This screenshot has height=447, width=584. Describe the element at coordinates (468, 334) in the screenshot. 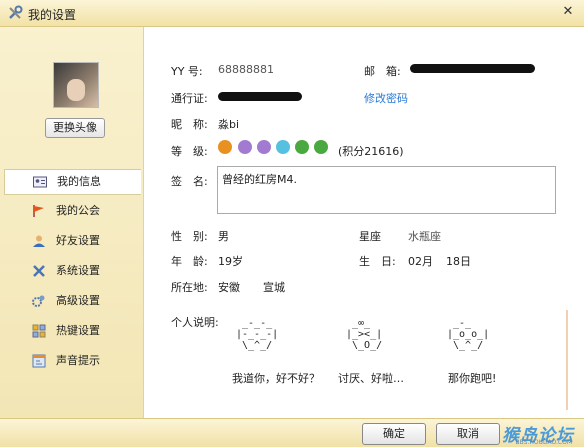

I see `description-emoticon: _-_ |_o_o_| \_^_/` at that location.